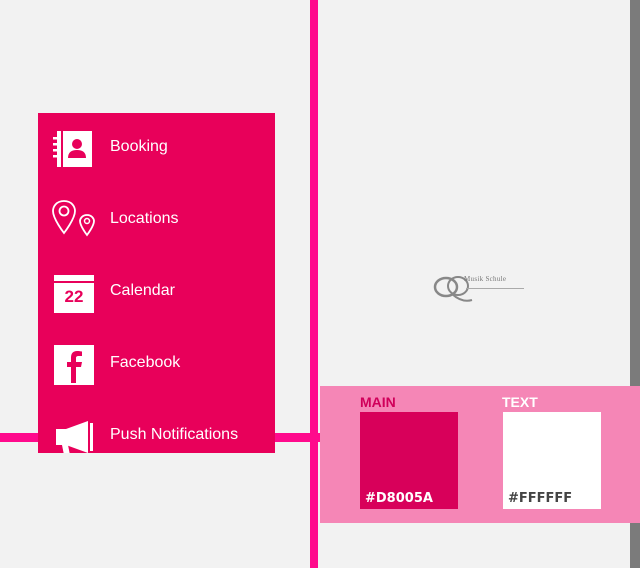 The height and width of the screenshot is (568, 640). What do you see at coordinates (74, 296) in the screenshot?
I see `calendar-day: 22` at bounding box center [74, 296].